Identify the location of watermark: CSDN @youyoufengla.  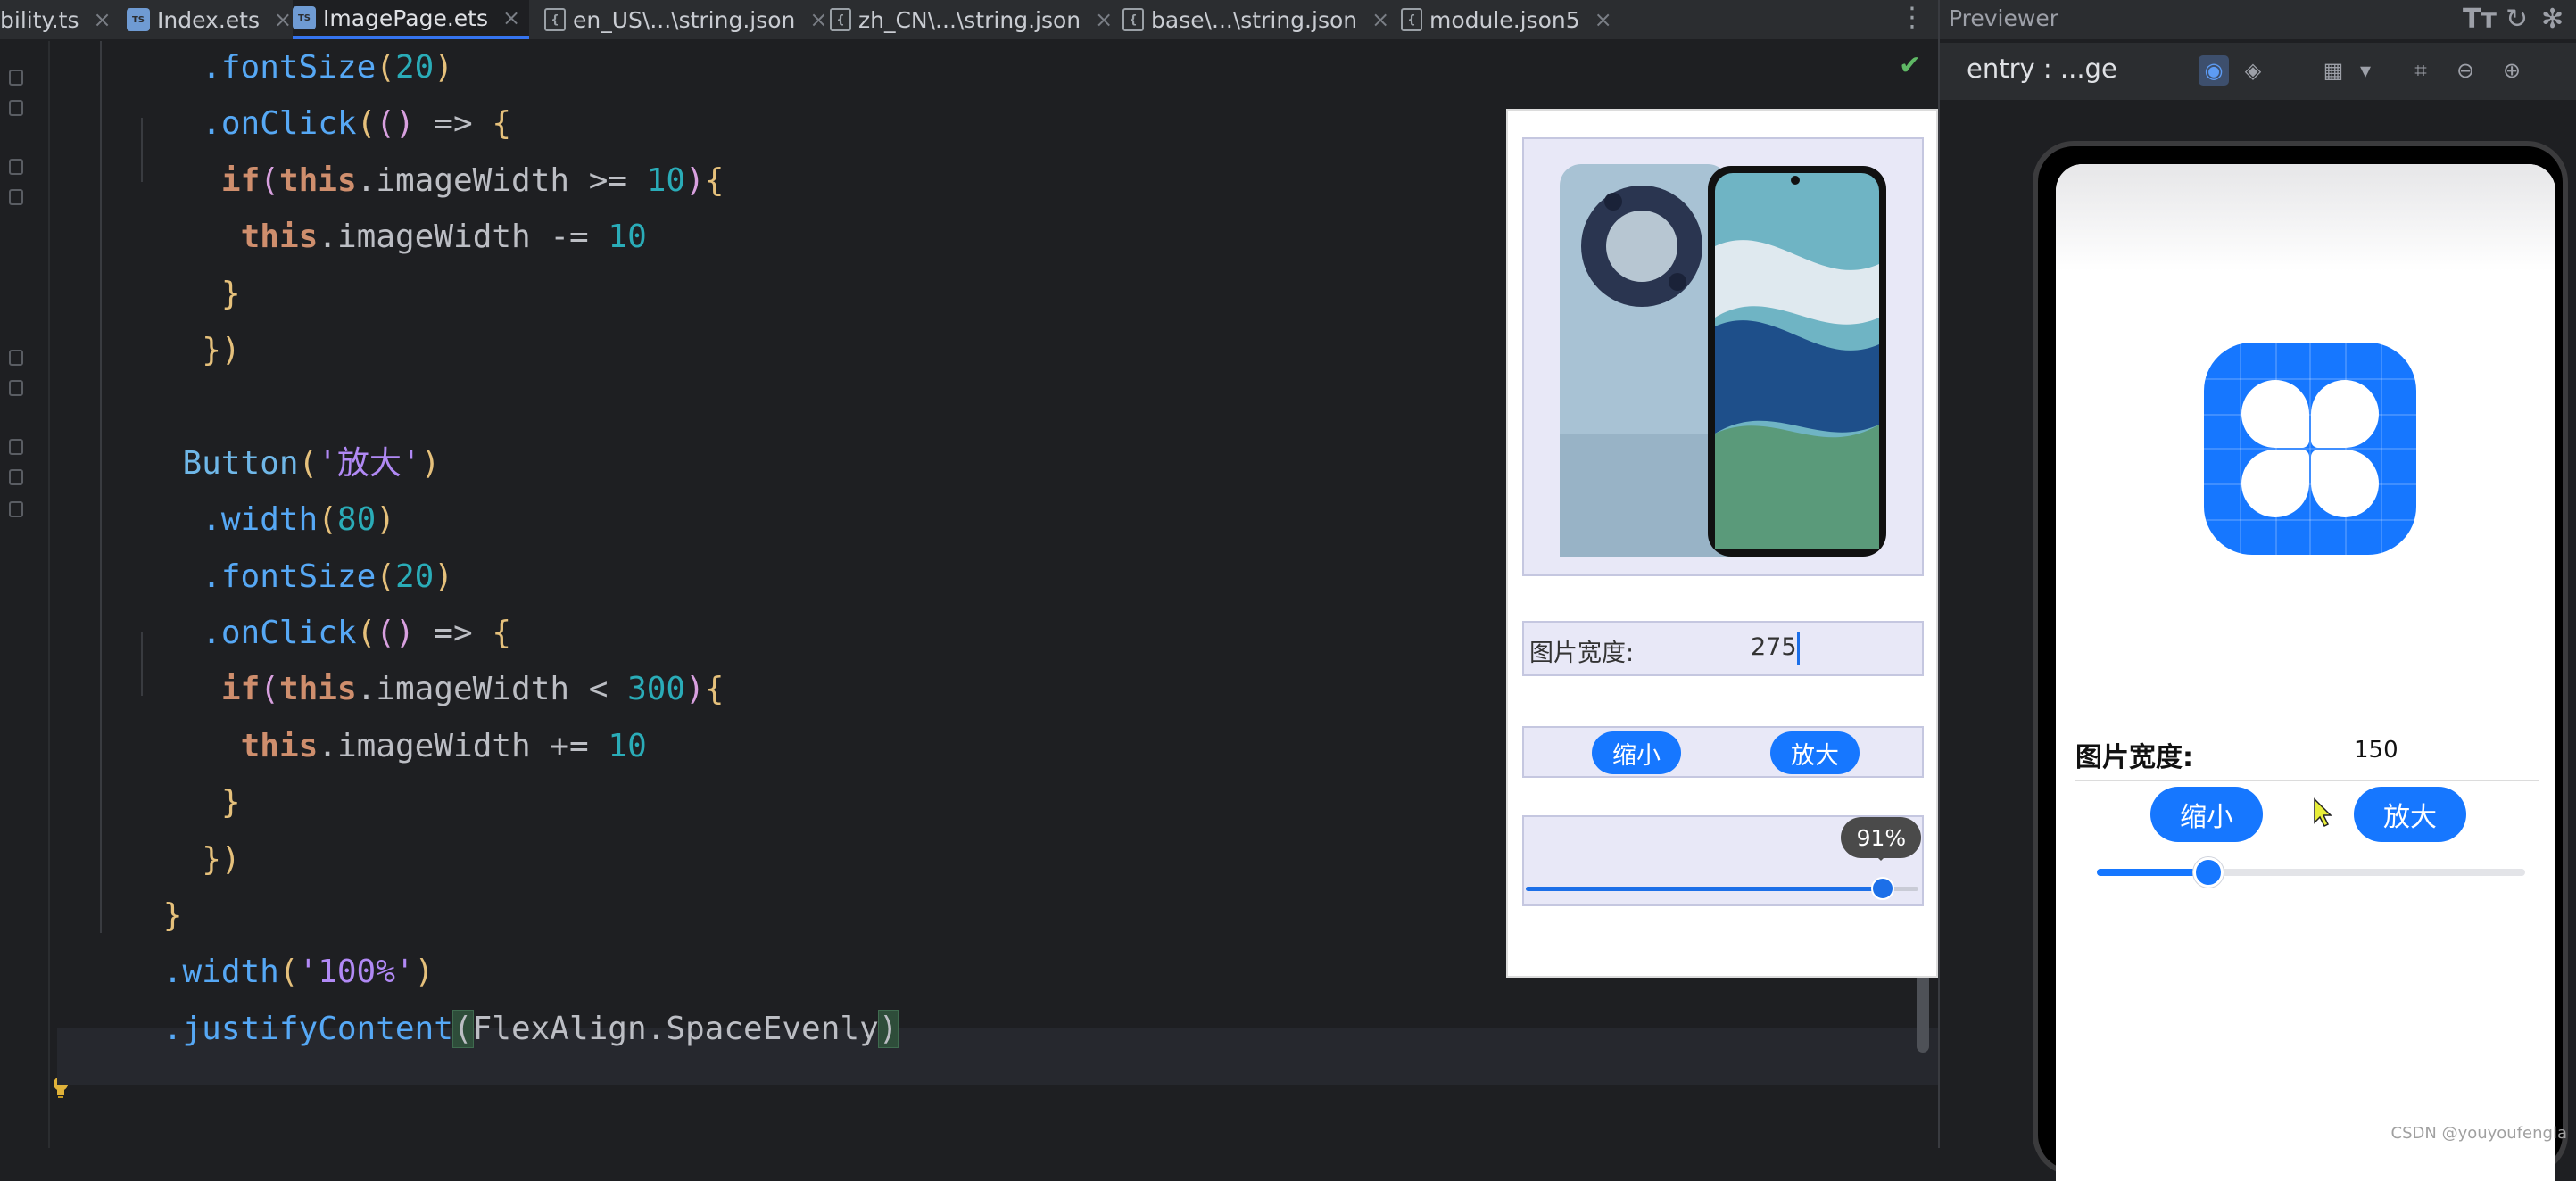
(2478, 1133).